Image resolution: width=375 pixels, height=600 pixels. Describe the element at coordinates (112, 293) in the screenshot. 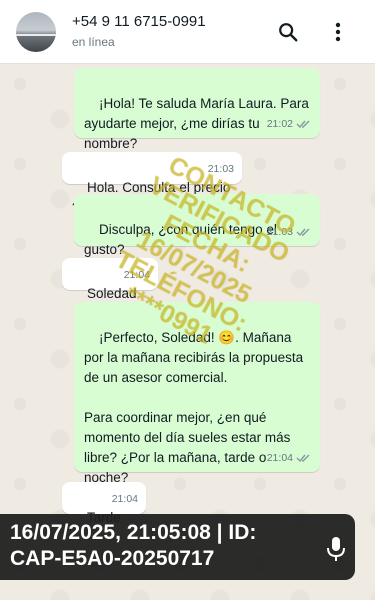

I see `message-text: Soledad` at that location.